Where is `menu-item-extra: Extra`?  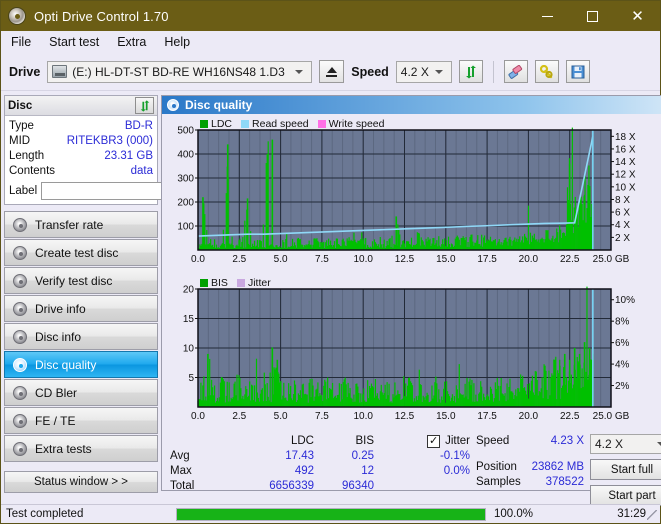
menu-item-extra: Extra is located at coordinates (131, 42).